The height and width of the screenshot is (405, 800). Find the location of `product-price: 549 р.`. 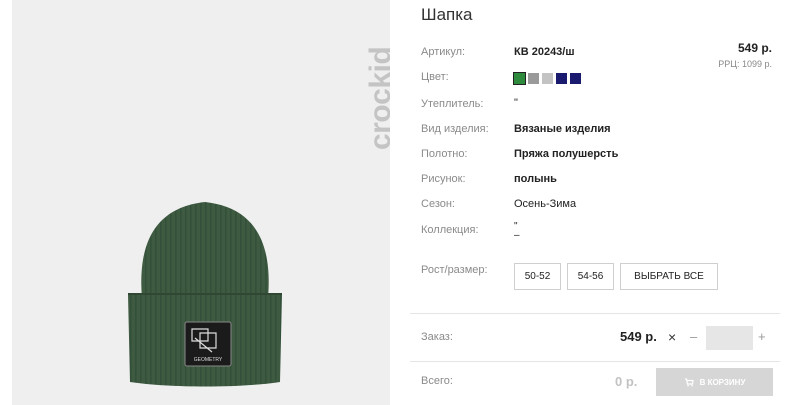

product-price: 549 р. is located at coordinates (754, 48).